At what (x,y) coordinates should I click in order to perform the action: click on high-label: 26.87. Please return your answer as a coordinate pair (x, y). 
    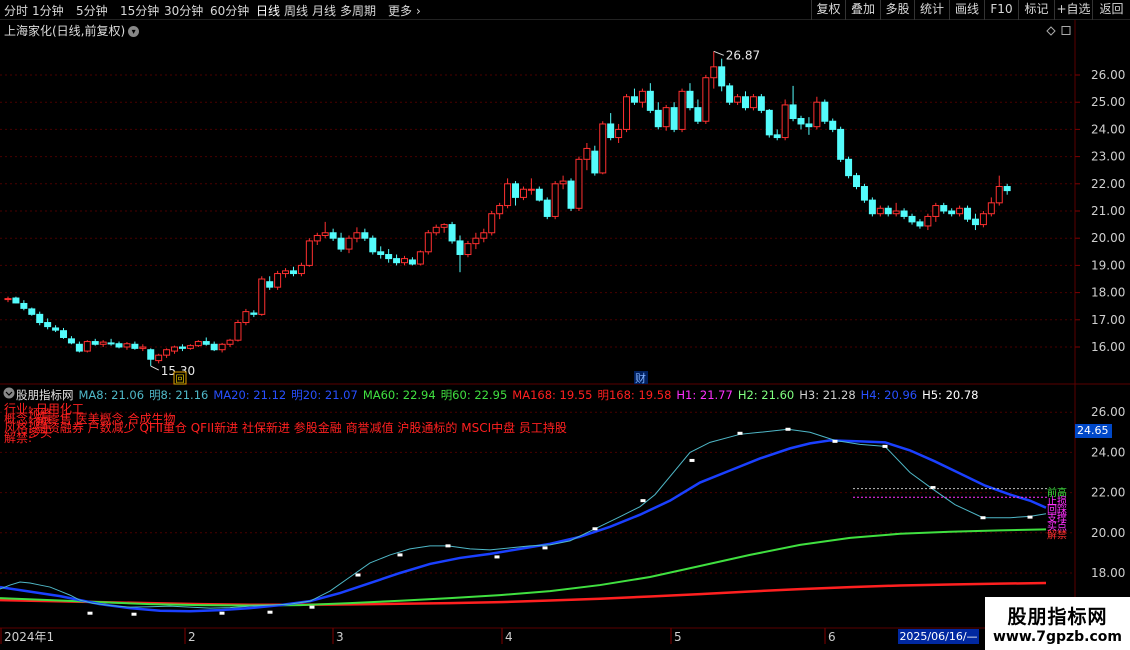
    Looking at the image, I should click on (743, 55).